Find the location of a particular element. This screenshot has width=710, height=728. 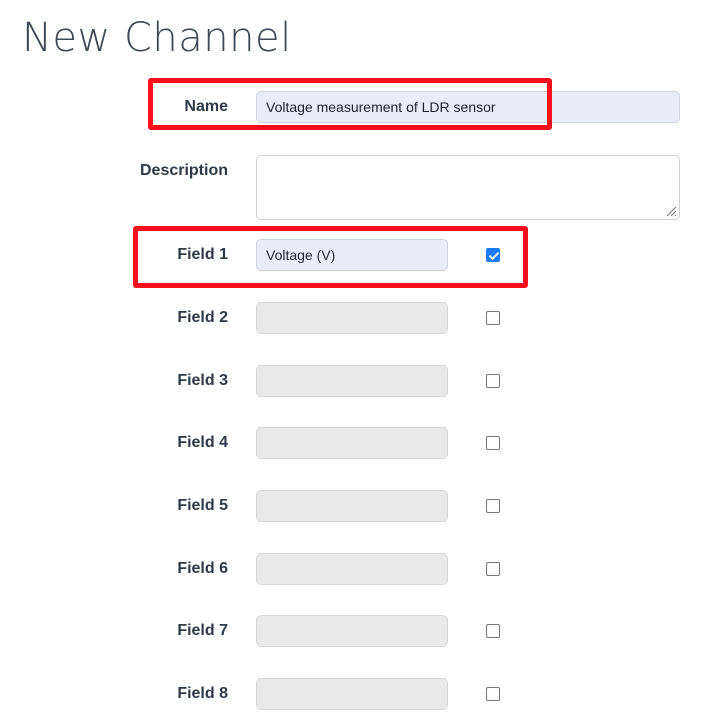

field-5-input is located at coordinates (352, 506).